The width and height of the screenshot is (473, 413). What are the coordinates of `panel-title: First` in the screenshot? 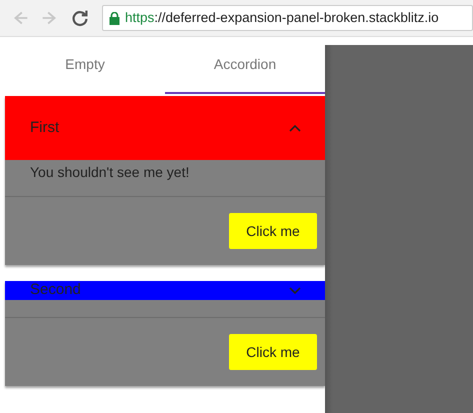 It's located at (45, 128).